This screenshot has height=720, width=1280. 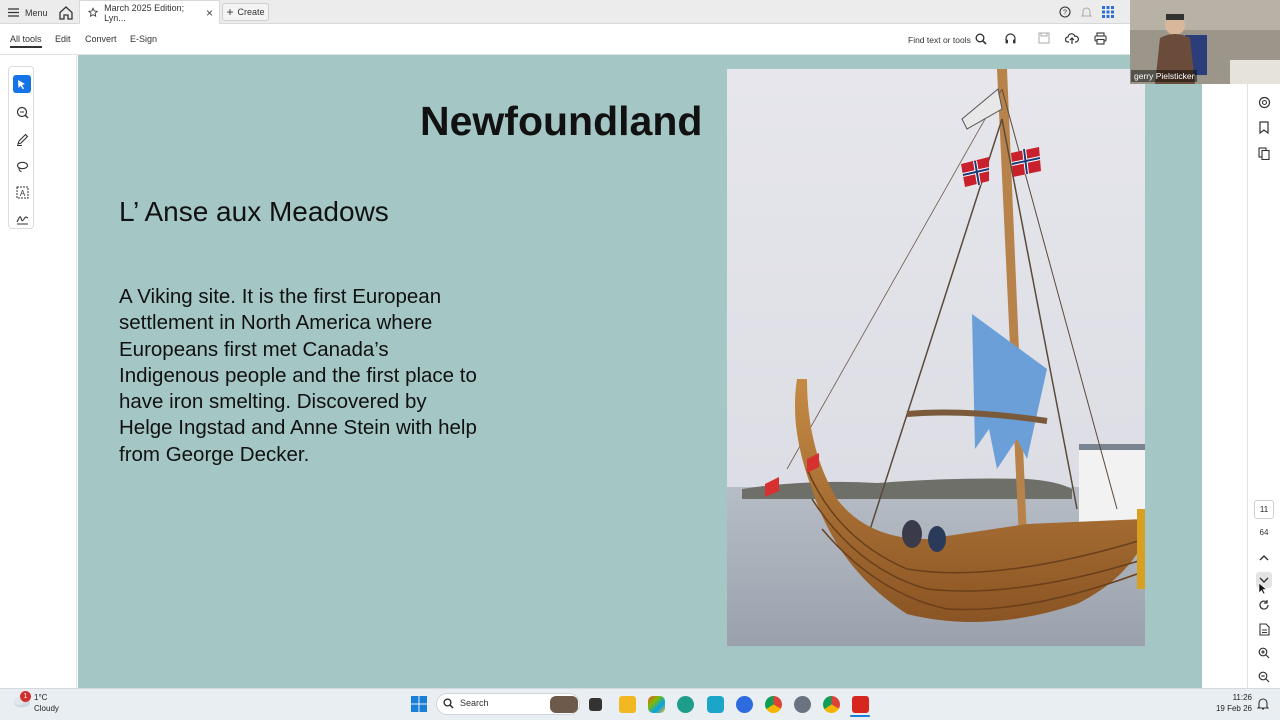 I want to click on rotate-icon, so click(x=1264, y=605).